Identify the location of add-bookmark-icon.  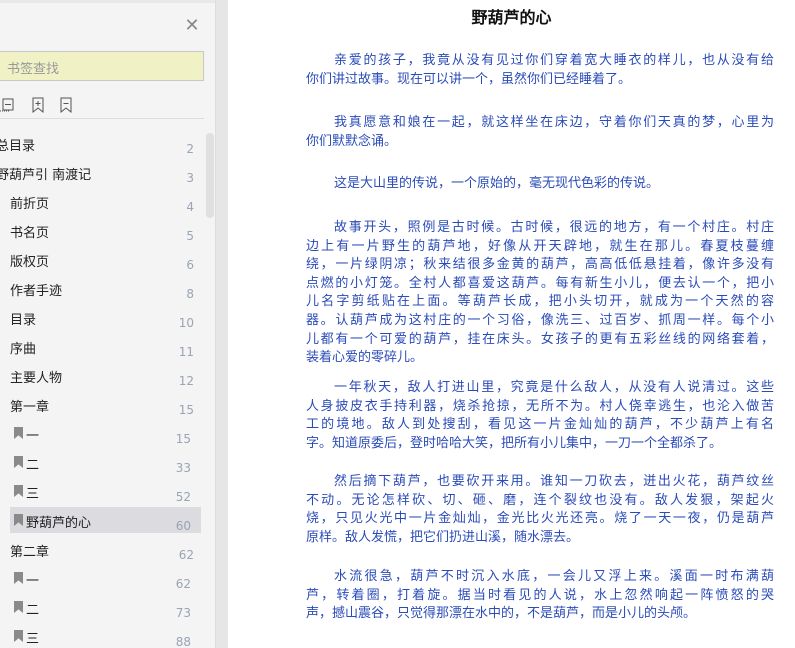
(38, 105).